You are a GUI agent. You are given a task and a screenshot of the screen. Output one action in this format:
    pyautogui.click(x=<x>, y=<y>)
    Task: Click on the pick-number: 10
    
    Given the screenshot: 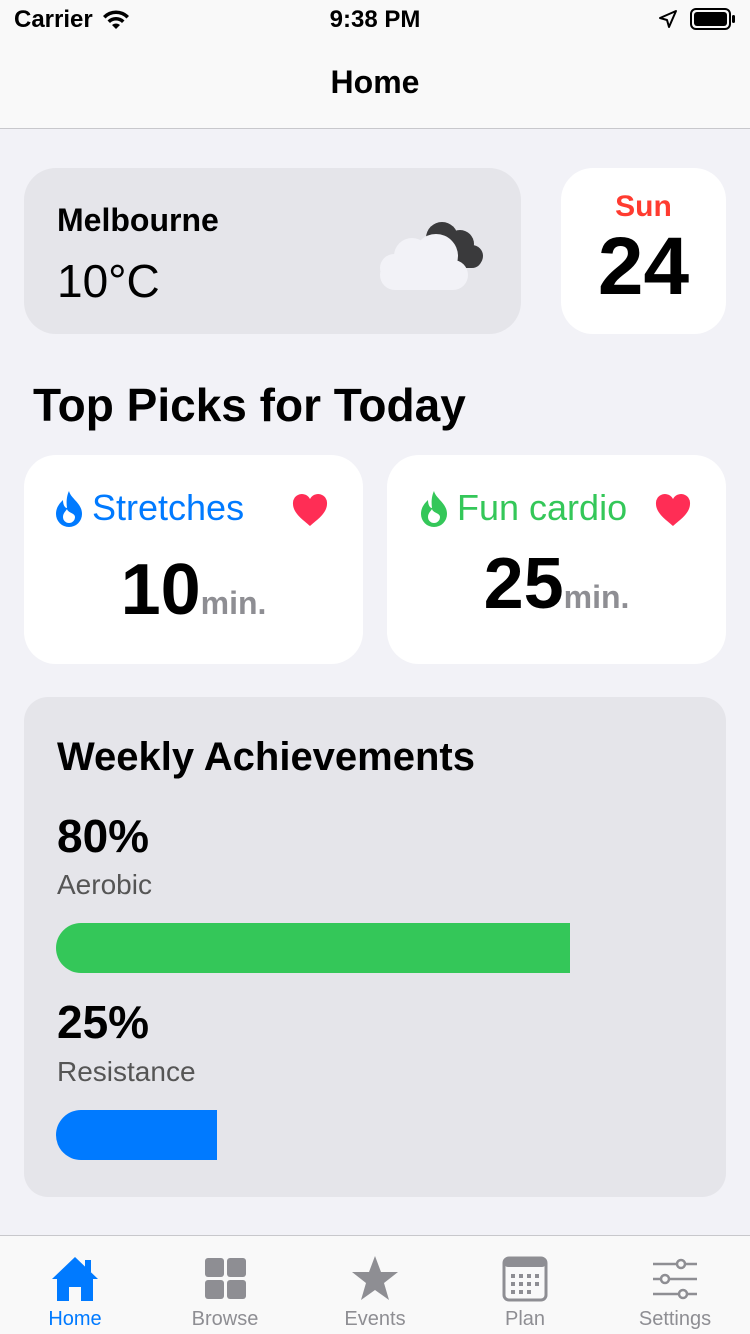 What is the action you would take?
    pyautogui.click(x=160, y=590)
    